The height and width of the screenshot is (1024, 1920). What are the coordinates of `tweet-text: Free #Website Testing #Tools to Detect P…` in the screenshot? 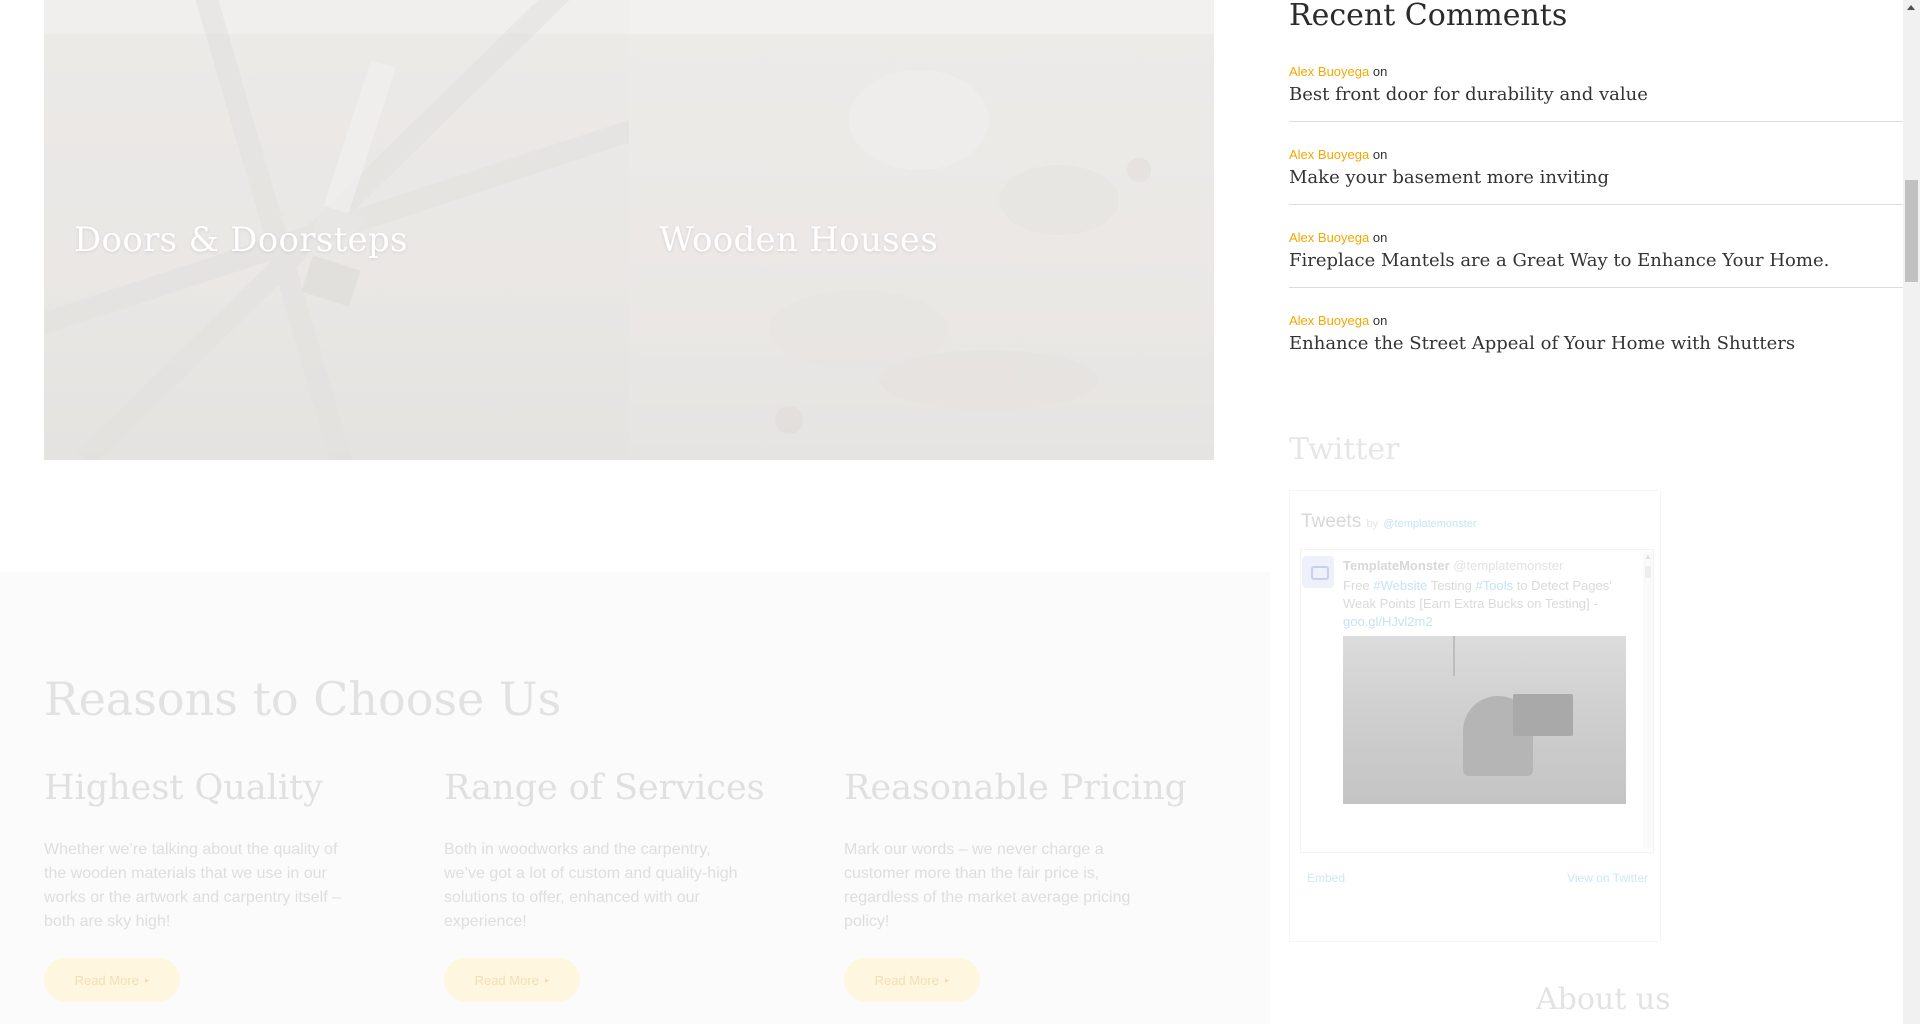 It's located at (1478, 604).